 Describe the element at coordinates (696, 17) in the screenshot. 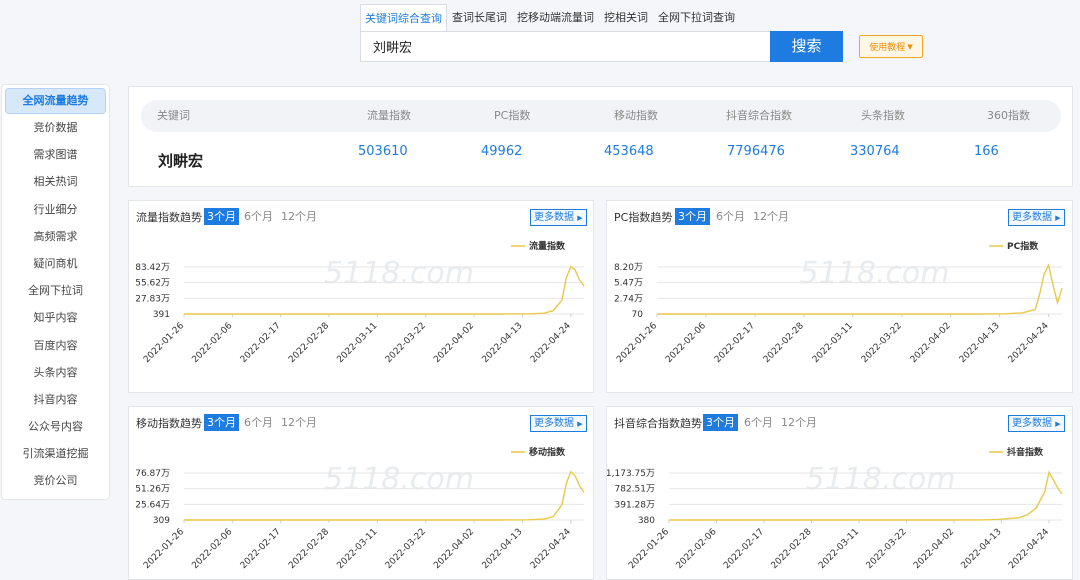

I see `tab-dropdown-words: 全网下拉词查询` at that location.